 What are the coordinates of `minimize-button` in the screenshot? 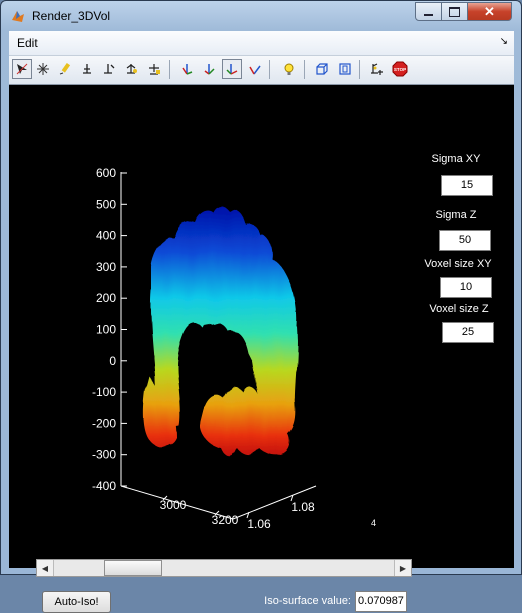 It's located at (428, 11).